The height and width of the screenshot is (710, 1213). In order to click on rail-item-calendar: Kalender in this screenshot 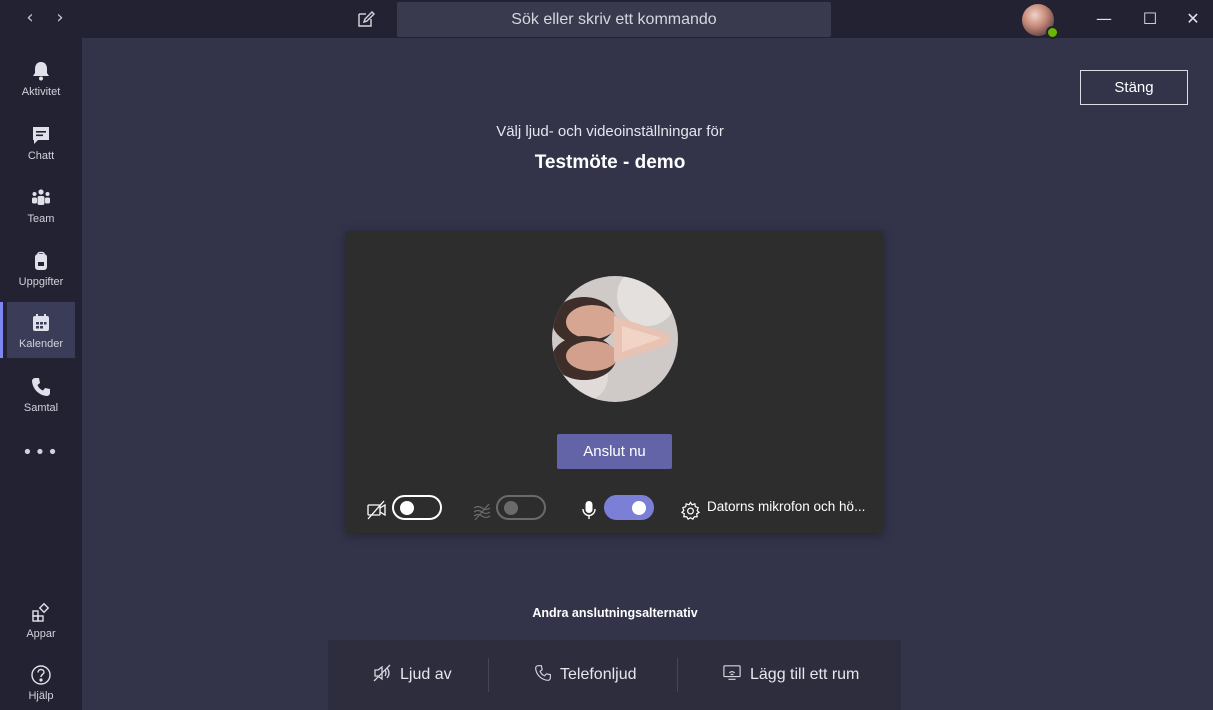, I will do `click(37, 330)`.